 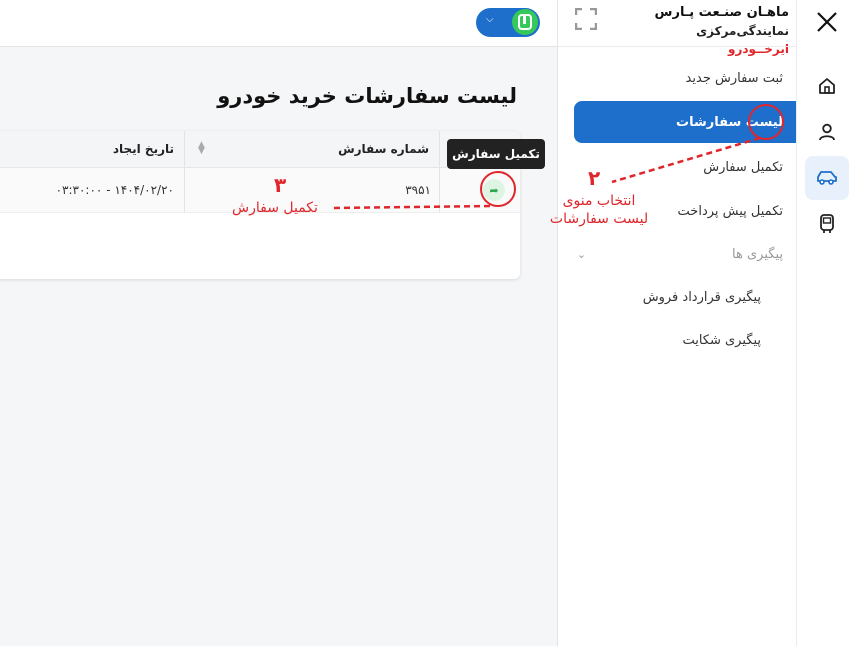 What do you see at coordinates (496, 154) in the screenshot?
I see `tooltip: تکمیل سفارش` at bounding box center [496, 154].